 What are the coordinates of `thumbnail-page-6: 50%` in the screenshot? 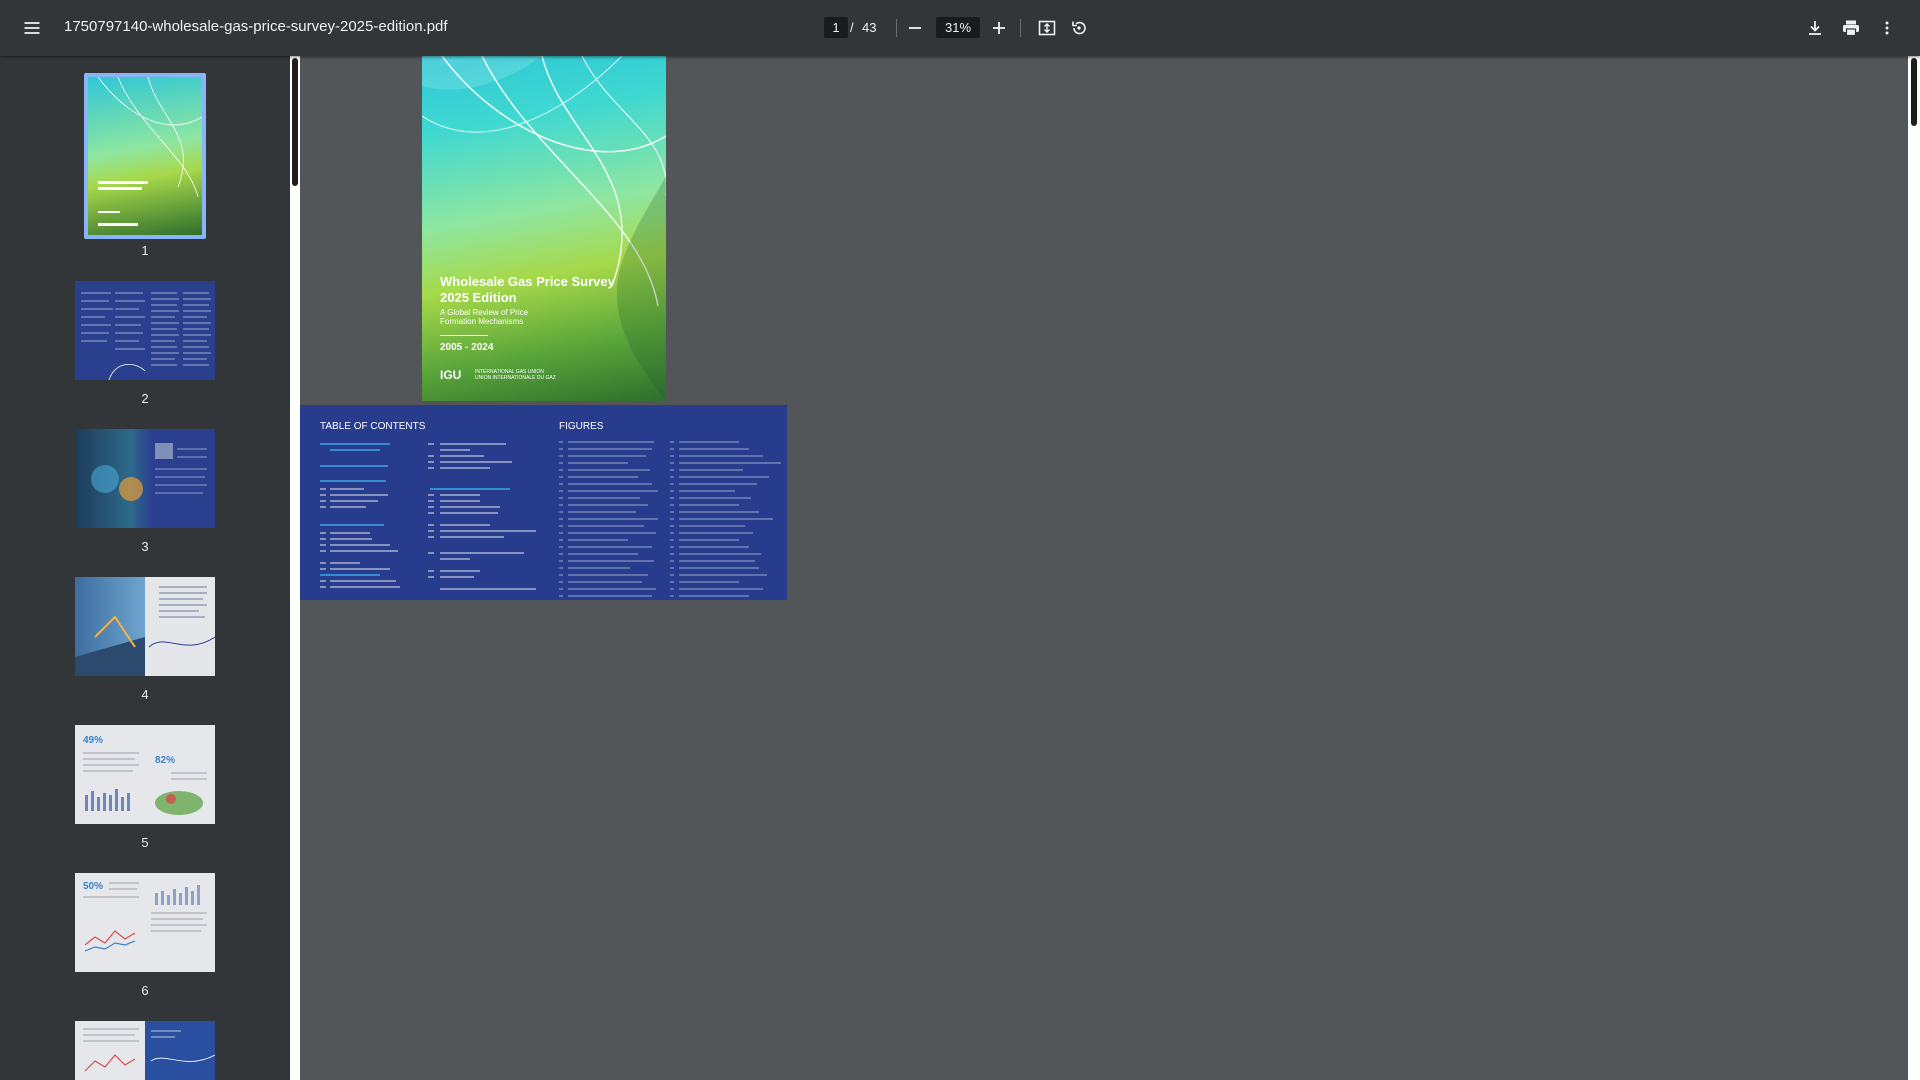 It's located at (145, 922).